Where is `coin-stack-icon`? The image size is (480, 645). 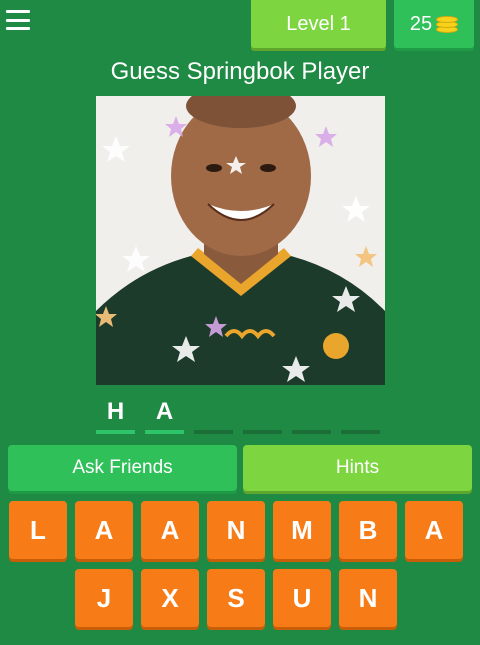
coin-stack-icon is located at coordinates (447, 24).